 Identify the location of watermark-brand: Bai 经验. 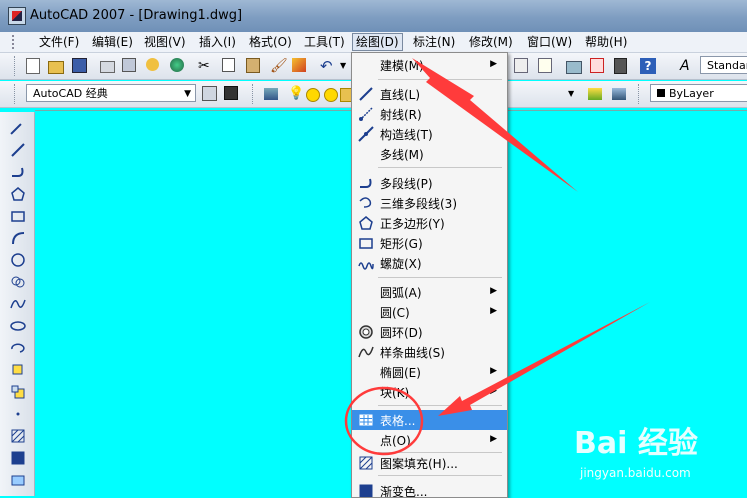
(636, 443).